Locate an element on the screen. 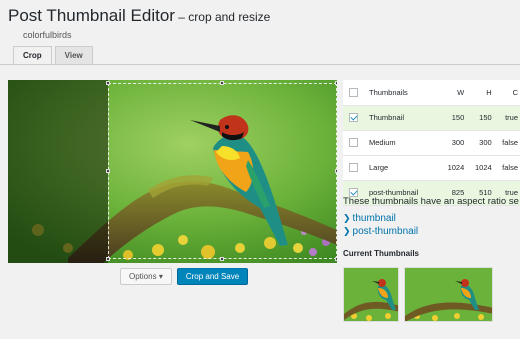 The height and width of the screenshot is (339, 520). row-width: 150 is located at coordinates (452, 118).